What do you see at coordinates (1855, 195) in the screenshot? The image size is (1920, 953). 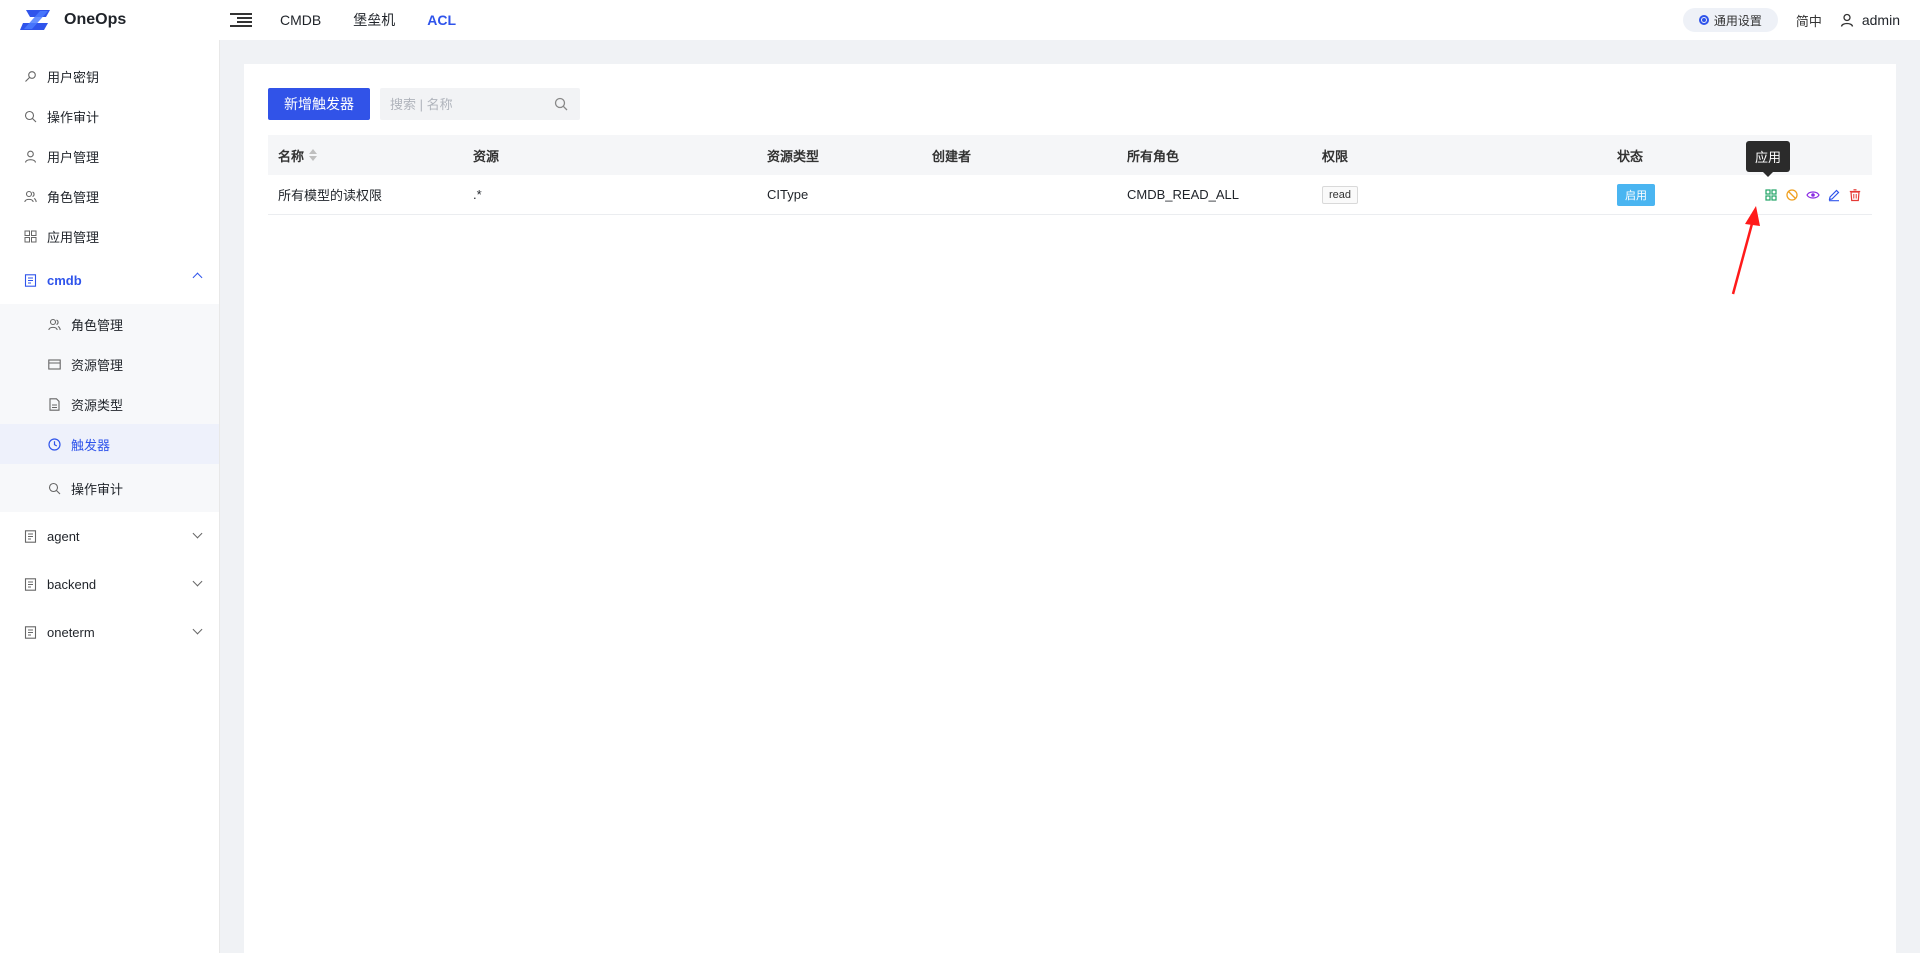 I see `delete-trash-icon` at bounding box center [1855, 195].